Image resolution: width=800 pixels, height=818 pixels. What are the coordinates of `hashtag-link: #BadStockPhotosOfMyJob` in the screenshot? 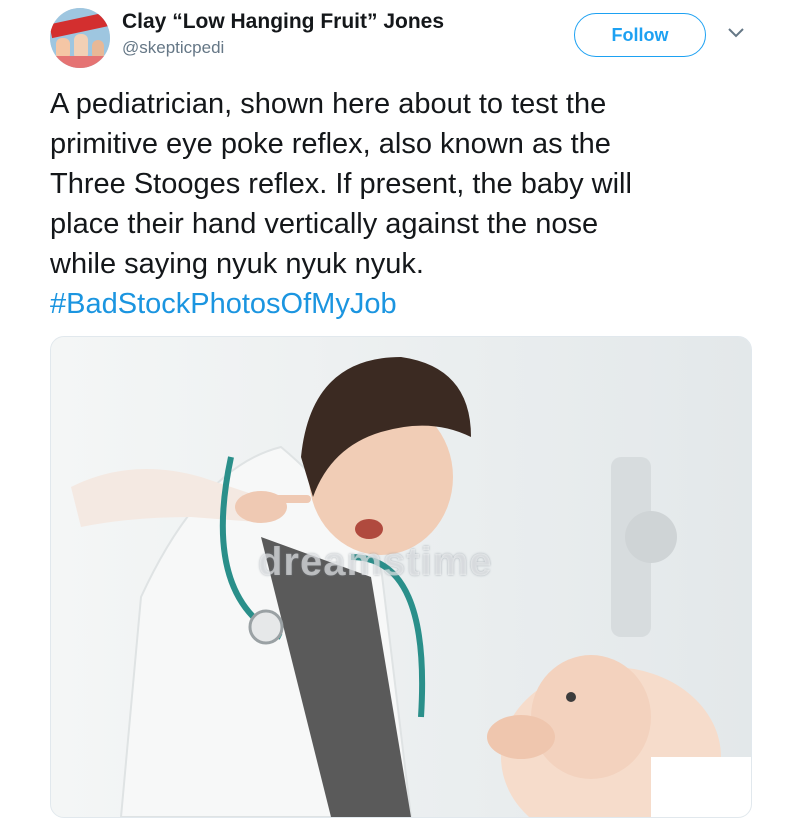 It's located at (223, 304).